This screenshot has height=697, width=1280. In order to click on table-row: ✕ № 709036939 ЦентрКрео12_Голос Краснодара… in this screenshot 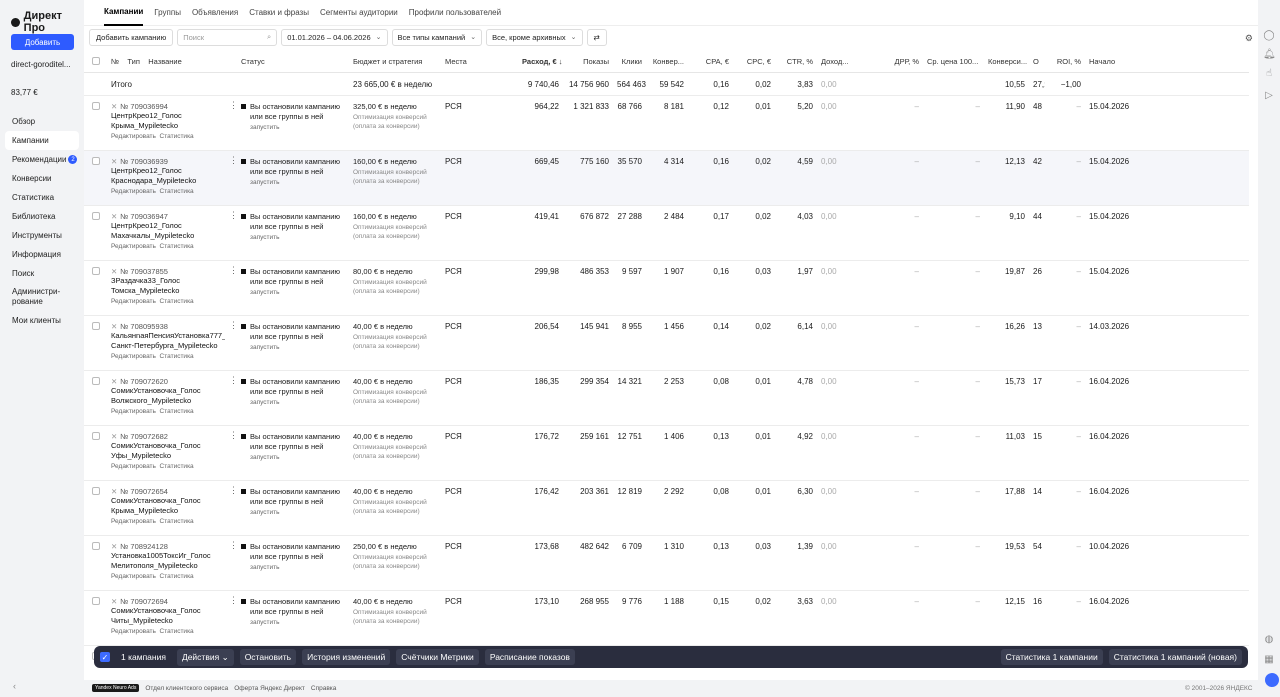, I will do `click(666, 178)`.